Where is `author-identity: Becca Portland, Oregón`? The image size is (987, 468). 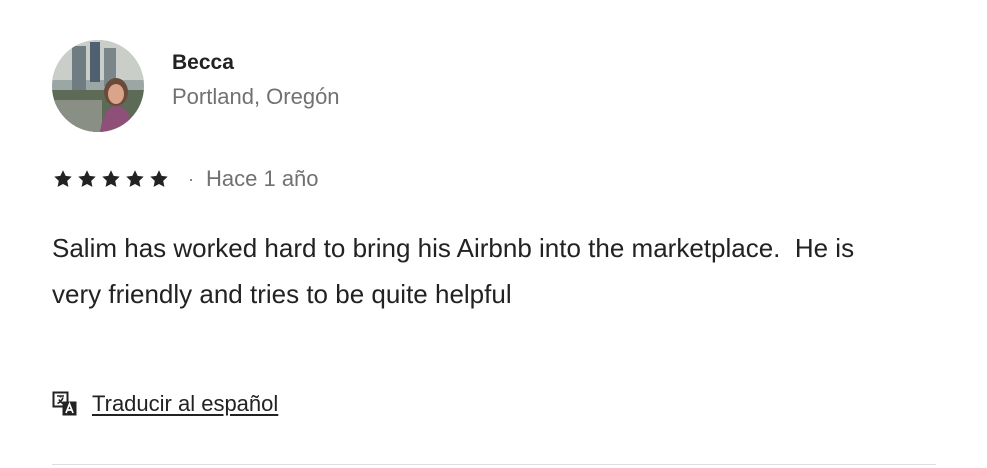
author-identity: Becca Portland, Oregón is located at coordinates (256, 81).